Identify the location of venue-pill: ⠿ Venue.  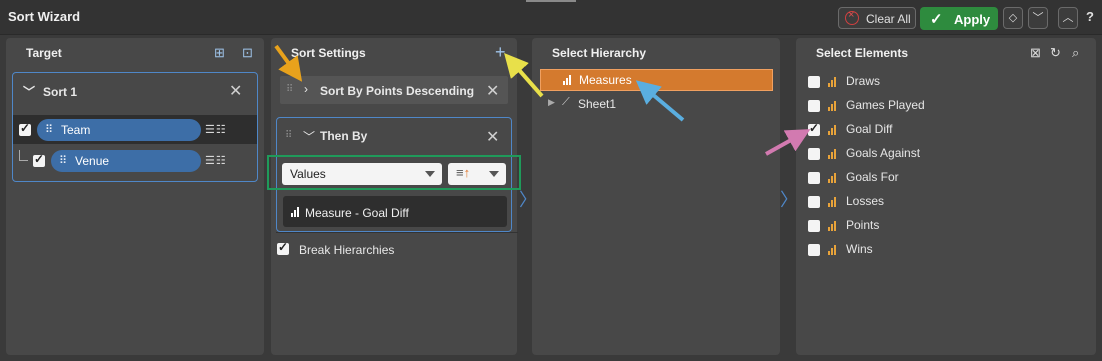
(126, 161).